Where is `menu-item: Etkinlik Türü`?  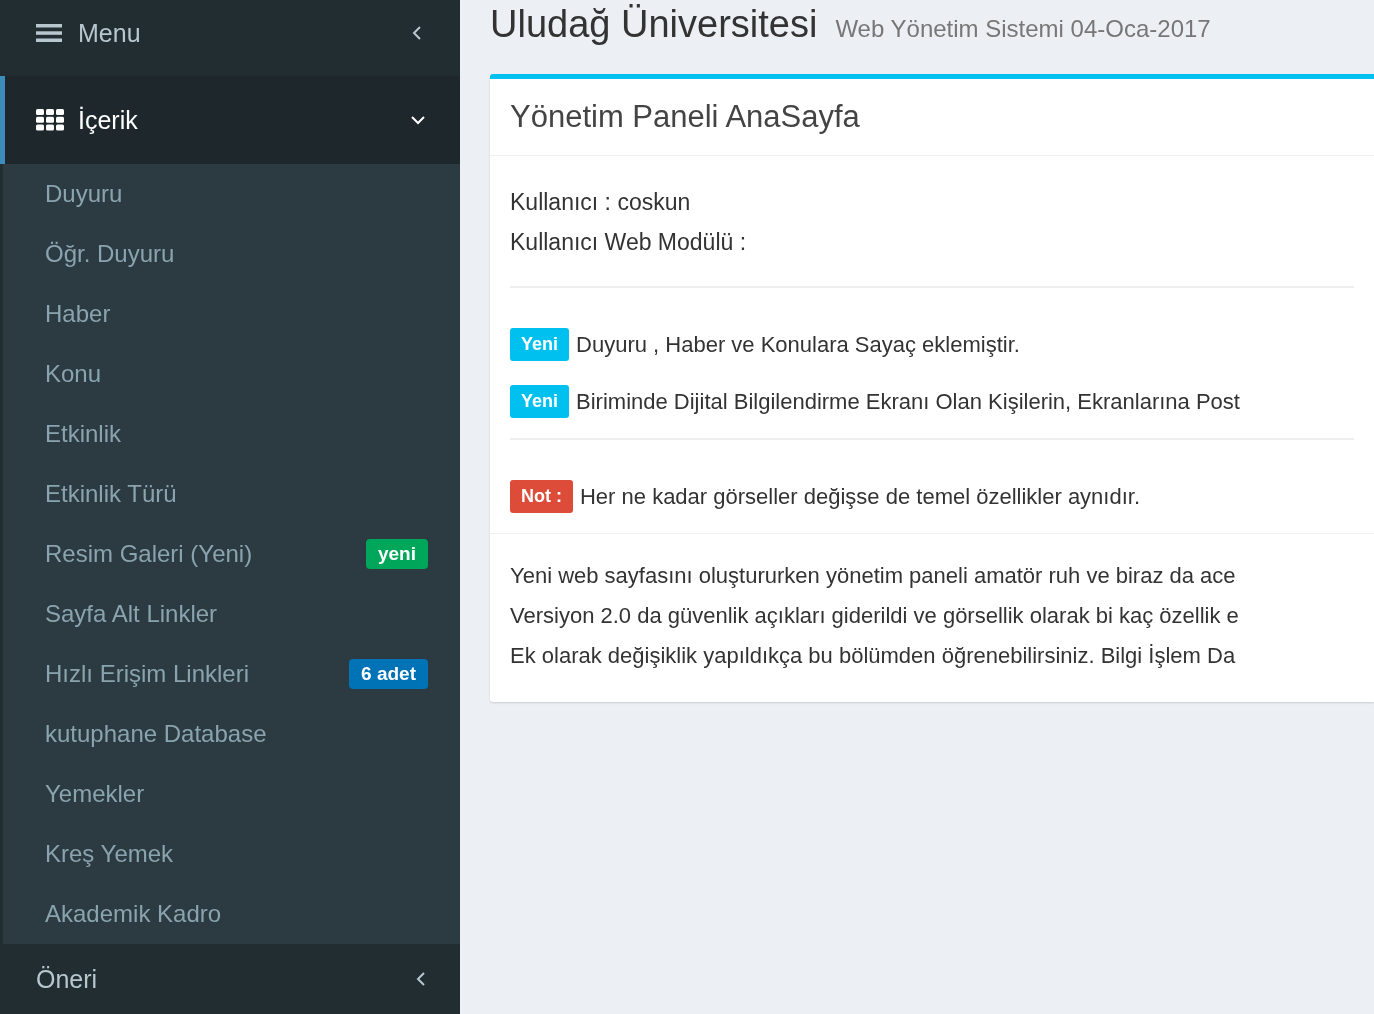 menu-item: Etkinlik Türü is located at coordinates (111, 494).